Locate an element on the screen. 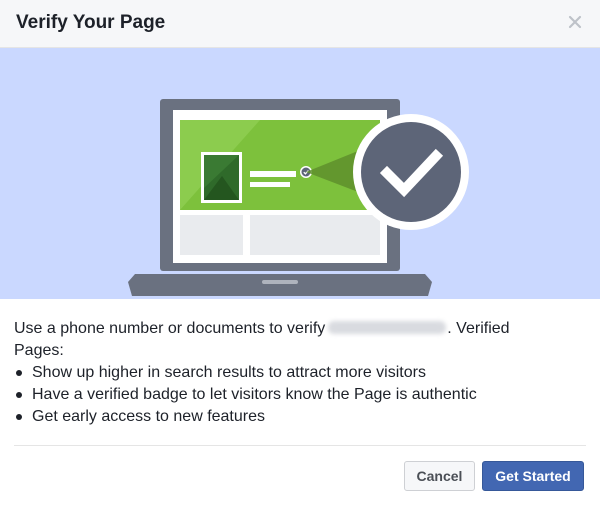 This screenshot has height=506, width=600. dialog-header: Verify Your Page is located at coordinates (300, 24).